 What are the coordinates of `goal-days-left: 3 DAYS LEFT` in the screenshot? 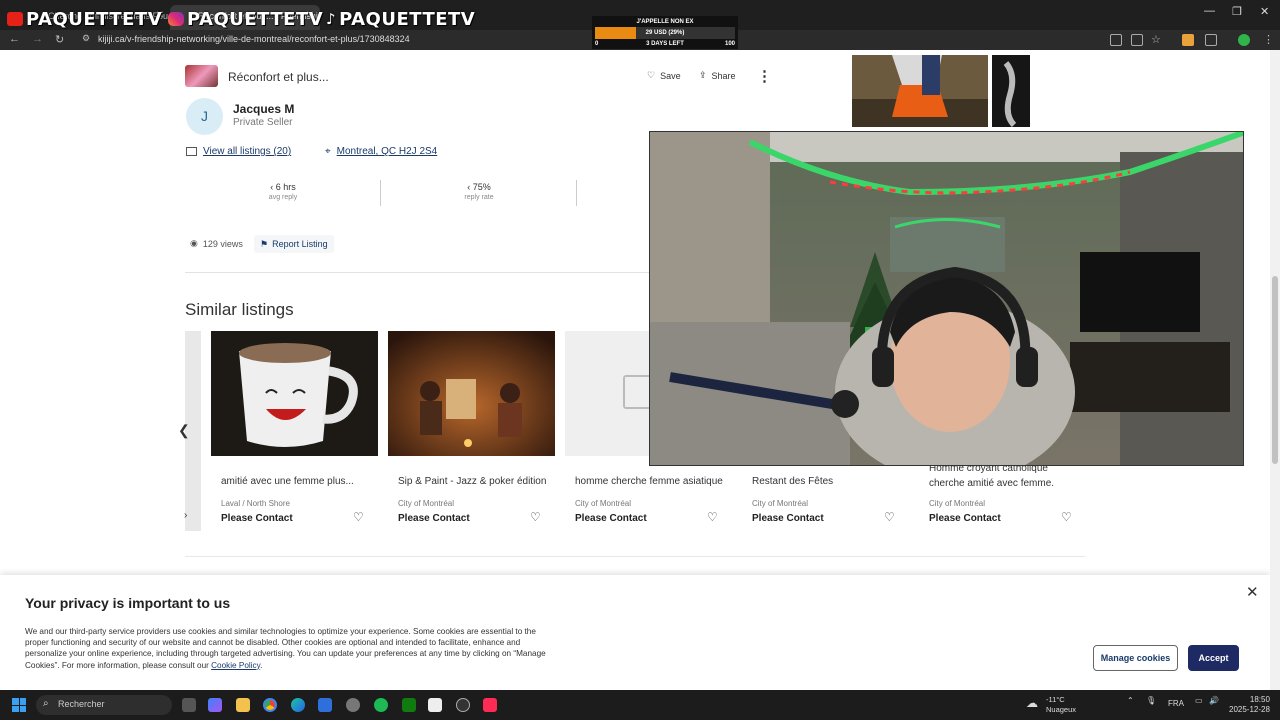 It's located at (665, 44).